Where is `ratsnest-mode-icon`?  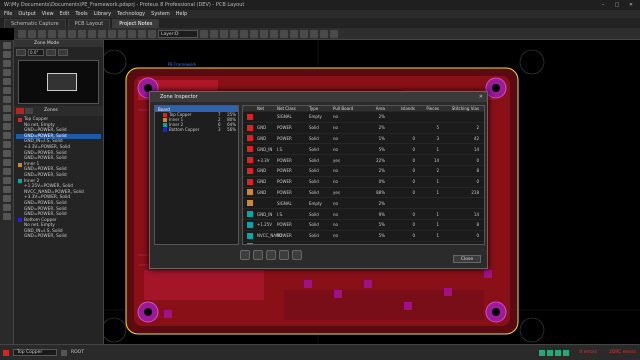 ratsnest-mode-icon is located at coordinates (7, 99).